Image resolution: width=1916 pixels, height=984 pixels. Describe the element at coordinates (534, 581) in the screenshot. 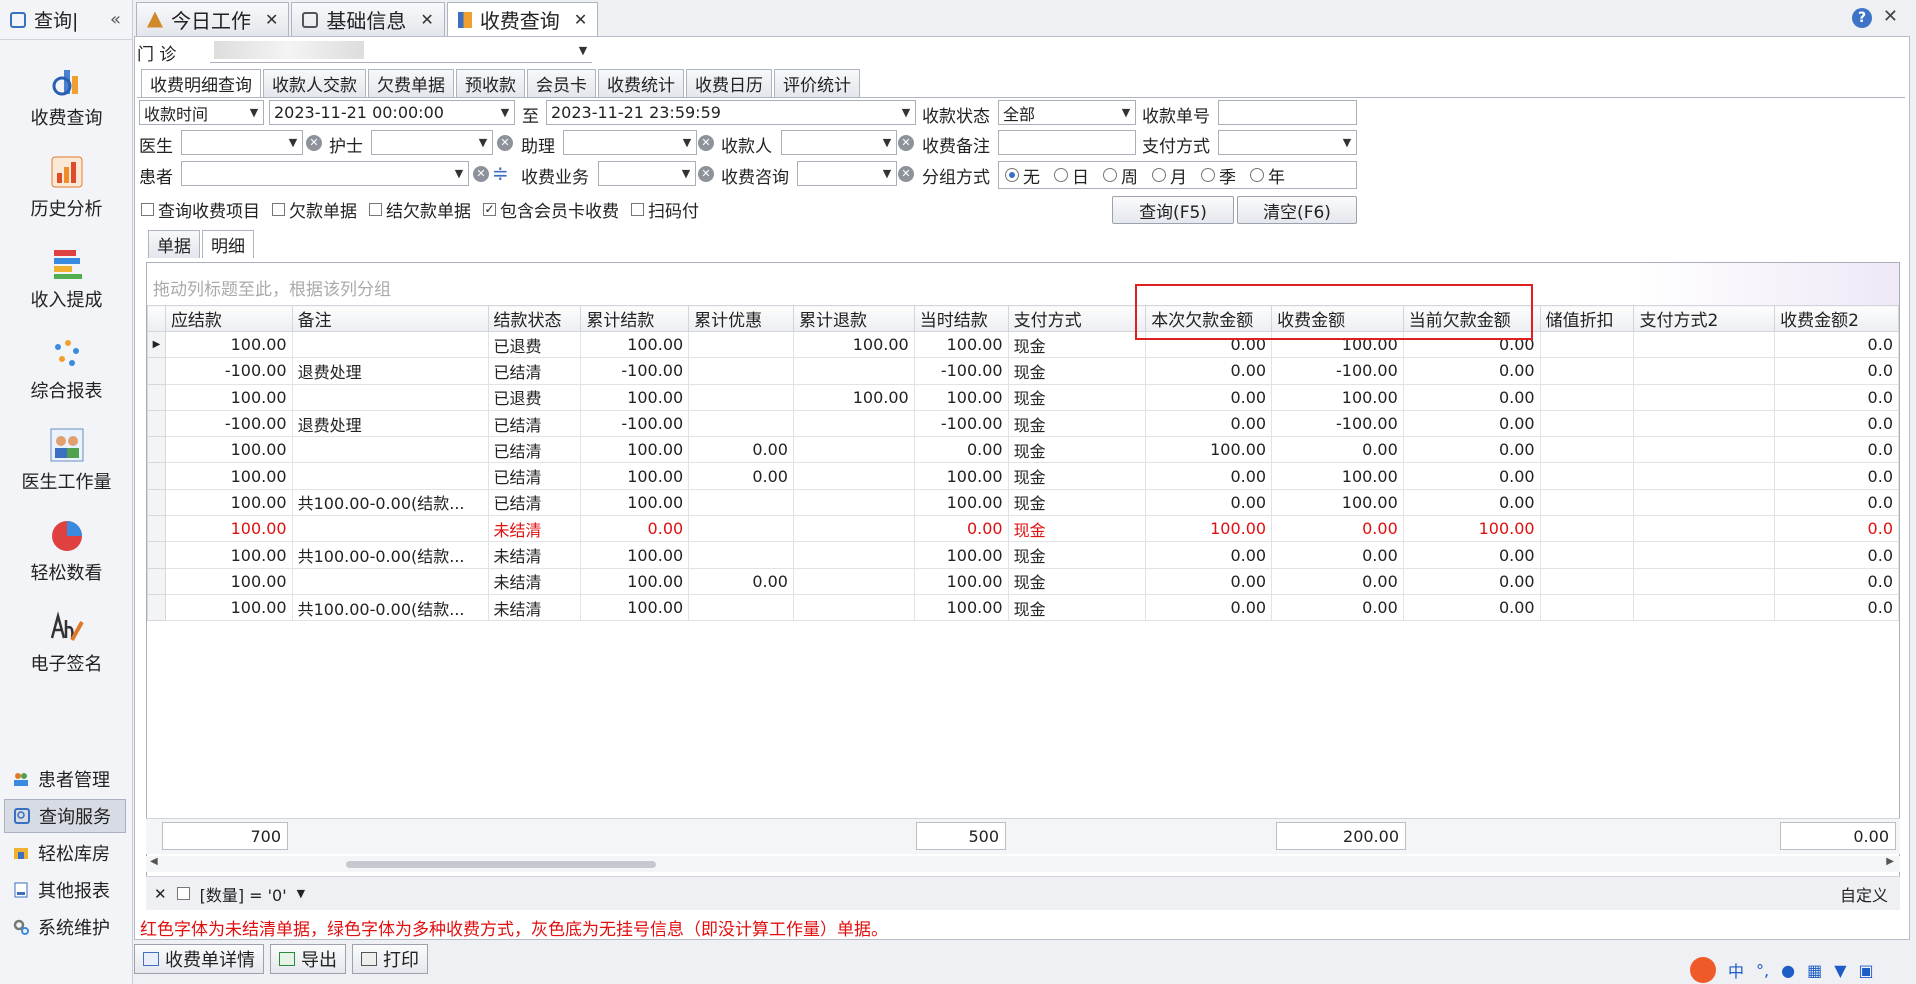

I see `table-cell: 未结清` at that location.